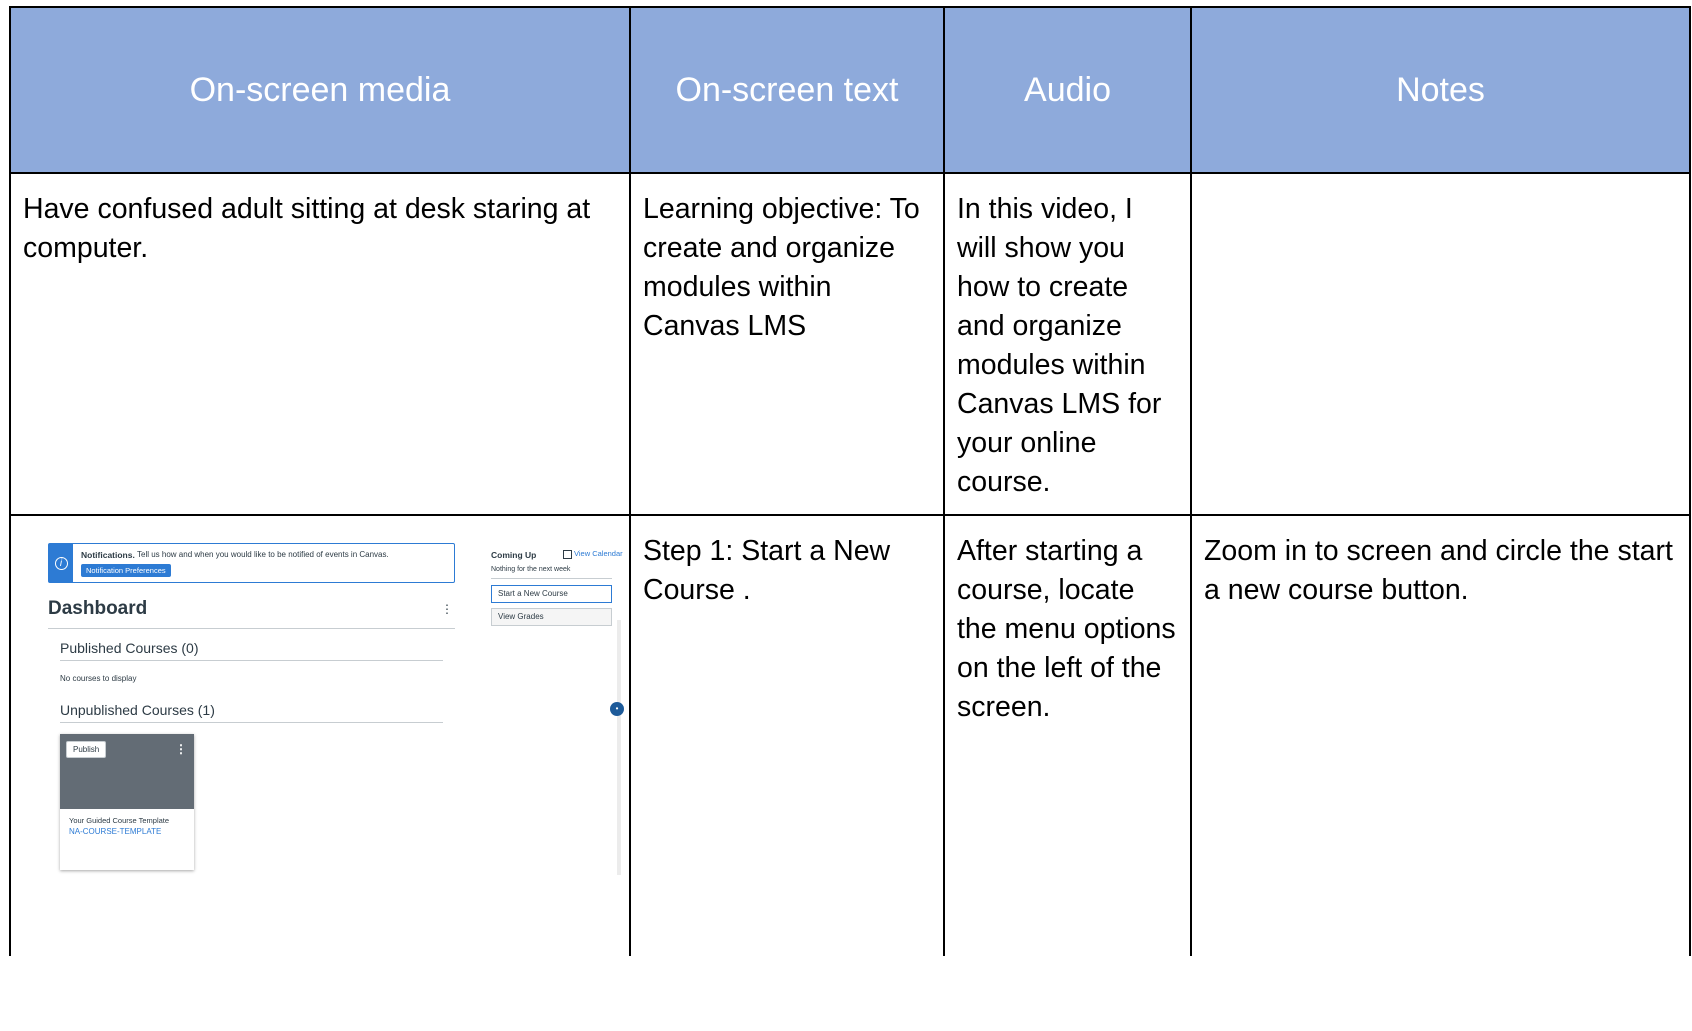  What do you see at coordinates (126, 570) in the screenshot?
I see `notification-preferences-button: Notification Preferences` at bounding box center [126, 570].